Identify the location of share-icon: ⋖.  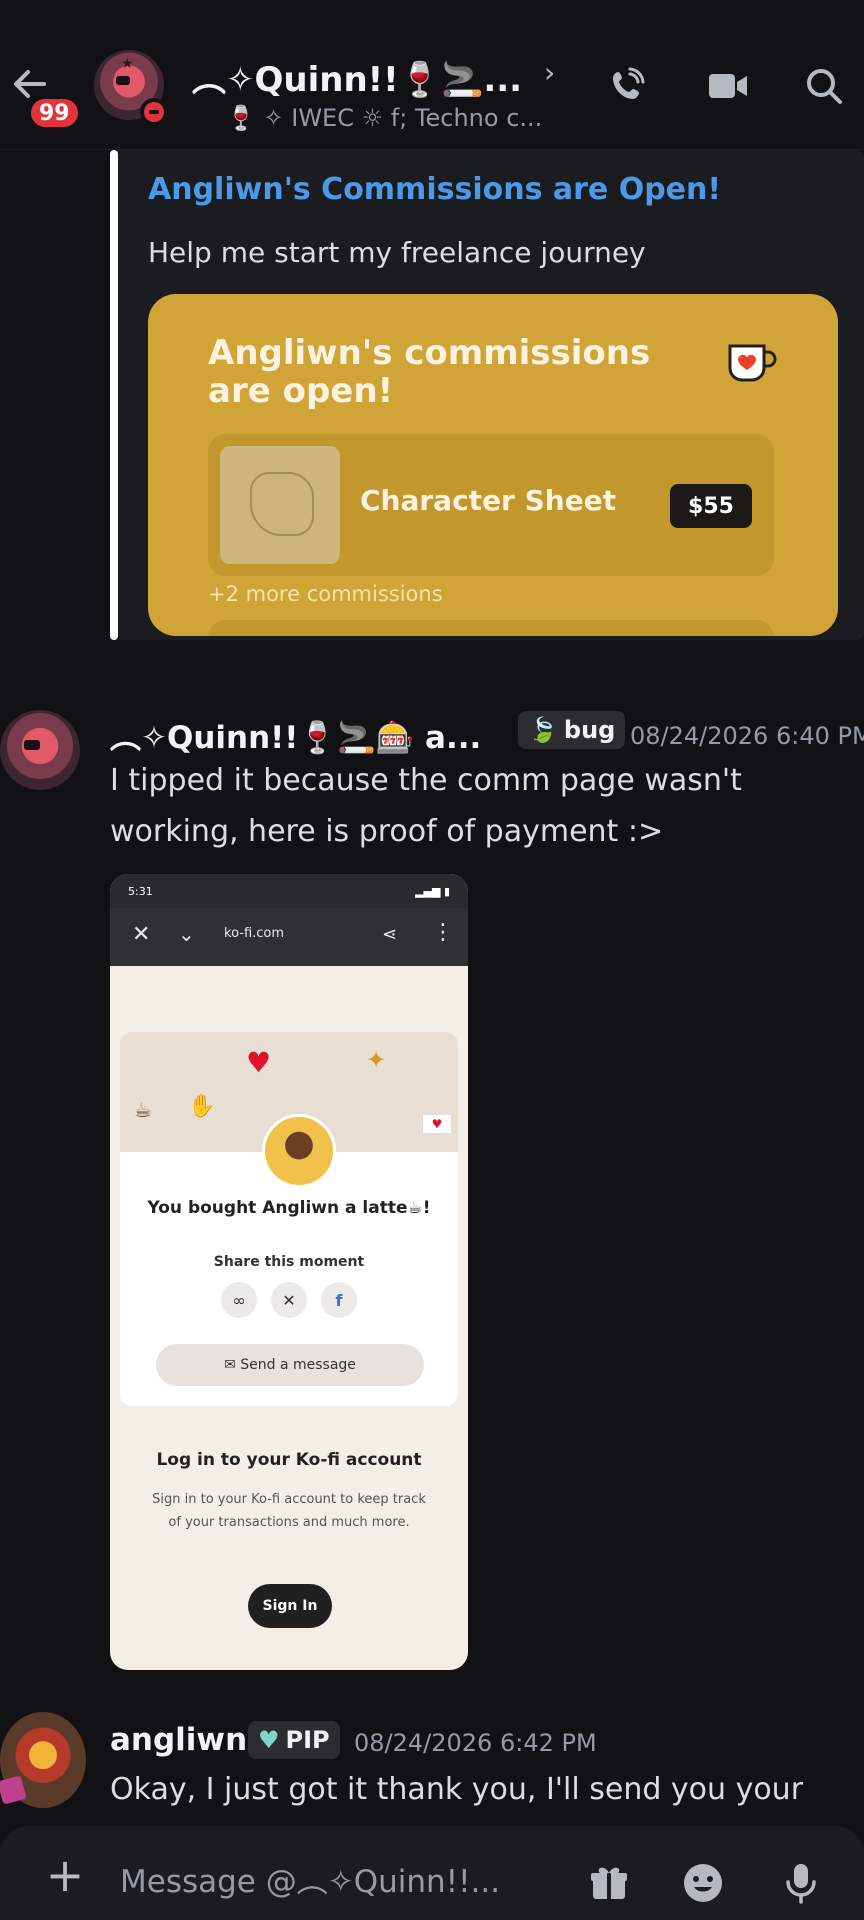
(390, 934).